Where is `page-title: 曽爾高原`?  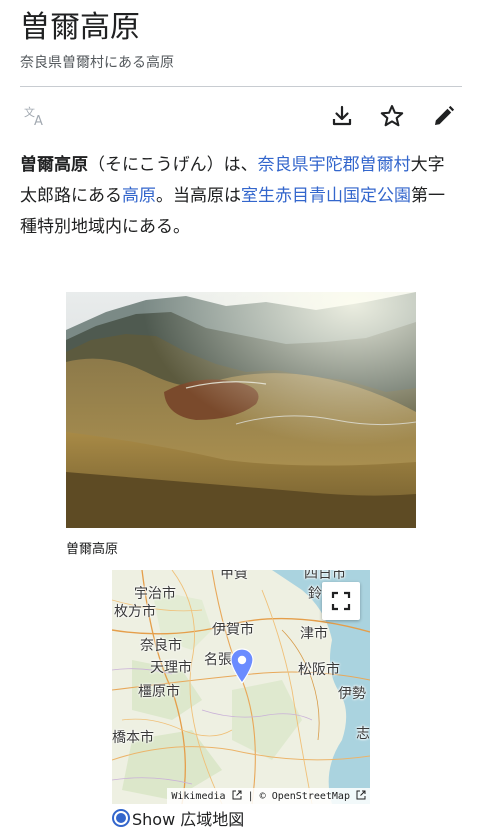 page-title: 曽爾高原 is located at coordinates (80, 27).